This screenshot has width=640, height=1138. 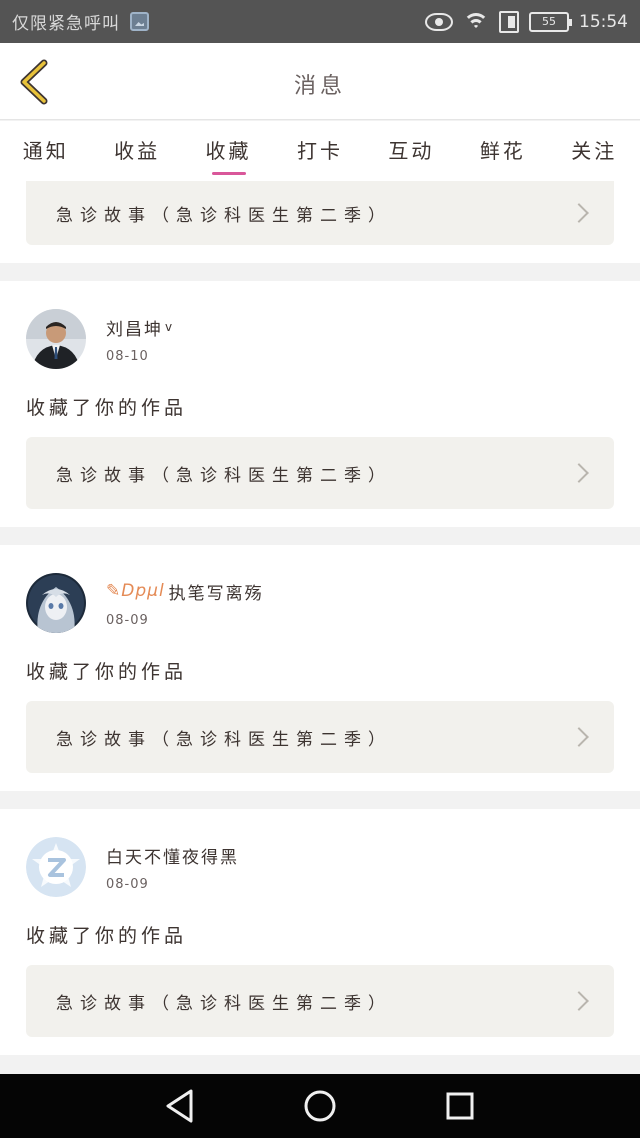 What do you see at coordinates (134, 329) in the screenshot?
I see `user-name-text: 刘昌坤` at bounding box center [134, 329].